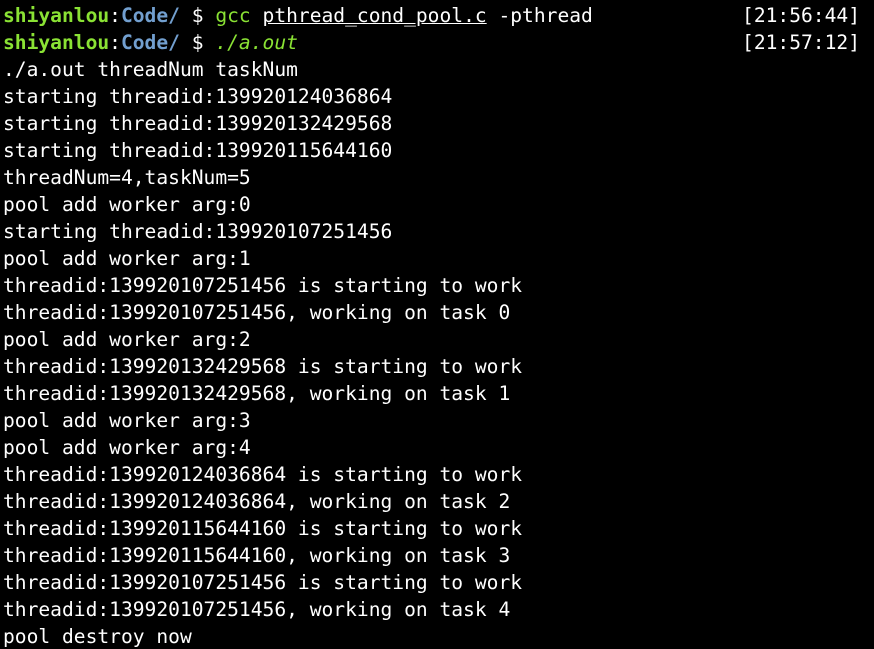  I want to click on command-file-arg: pthread_cond_pool.c, so click(374, 15).